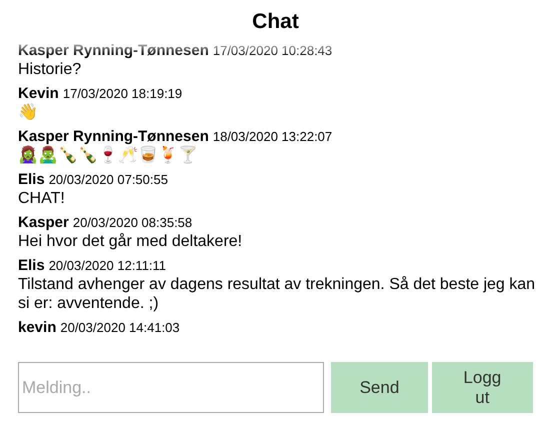  Describe the element at coordinates (43, 223) in the screenshot. I see `author-name: Kasper` at that location.